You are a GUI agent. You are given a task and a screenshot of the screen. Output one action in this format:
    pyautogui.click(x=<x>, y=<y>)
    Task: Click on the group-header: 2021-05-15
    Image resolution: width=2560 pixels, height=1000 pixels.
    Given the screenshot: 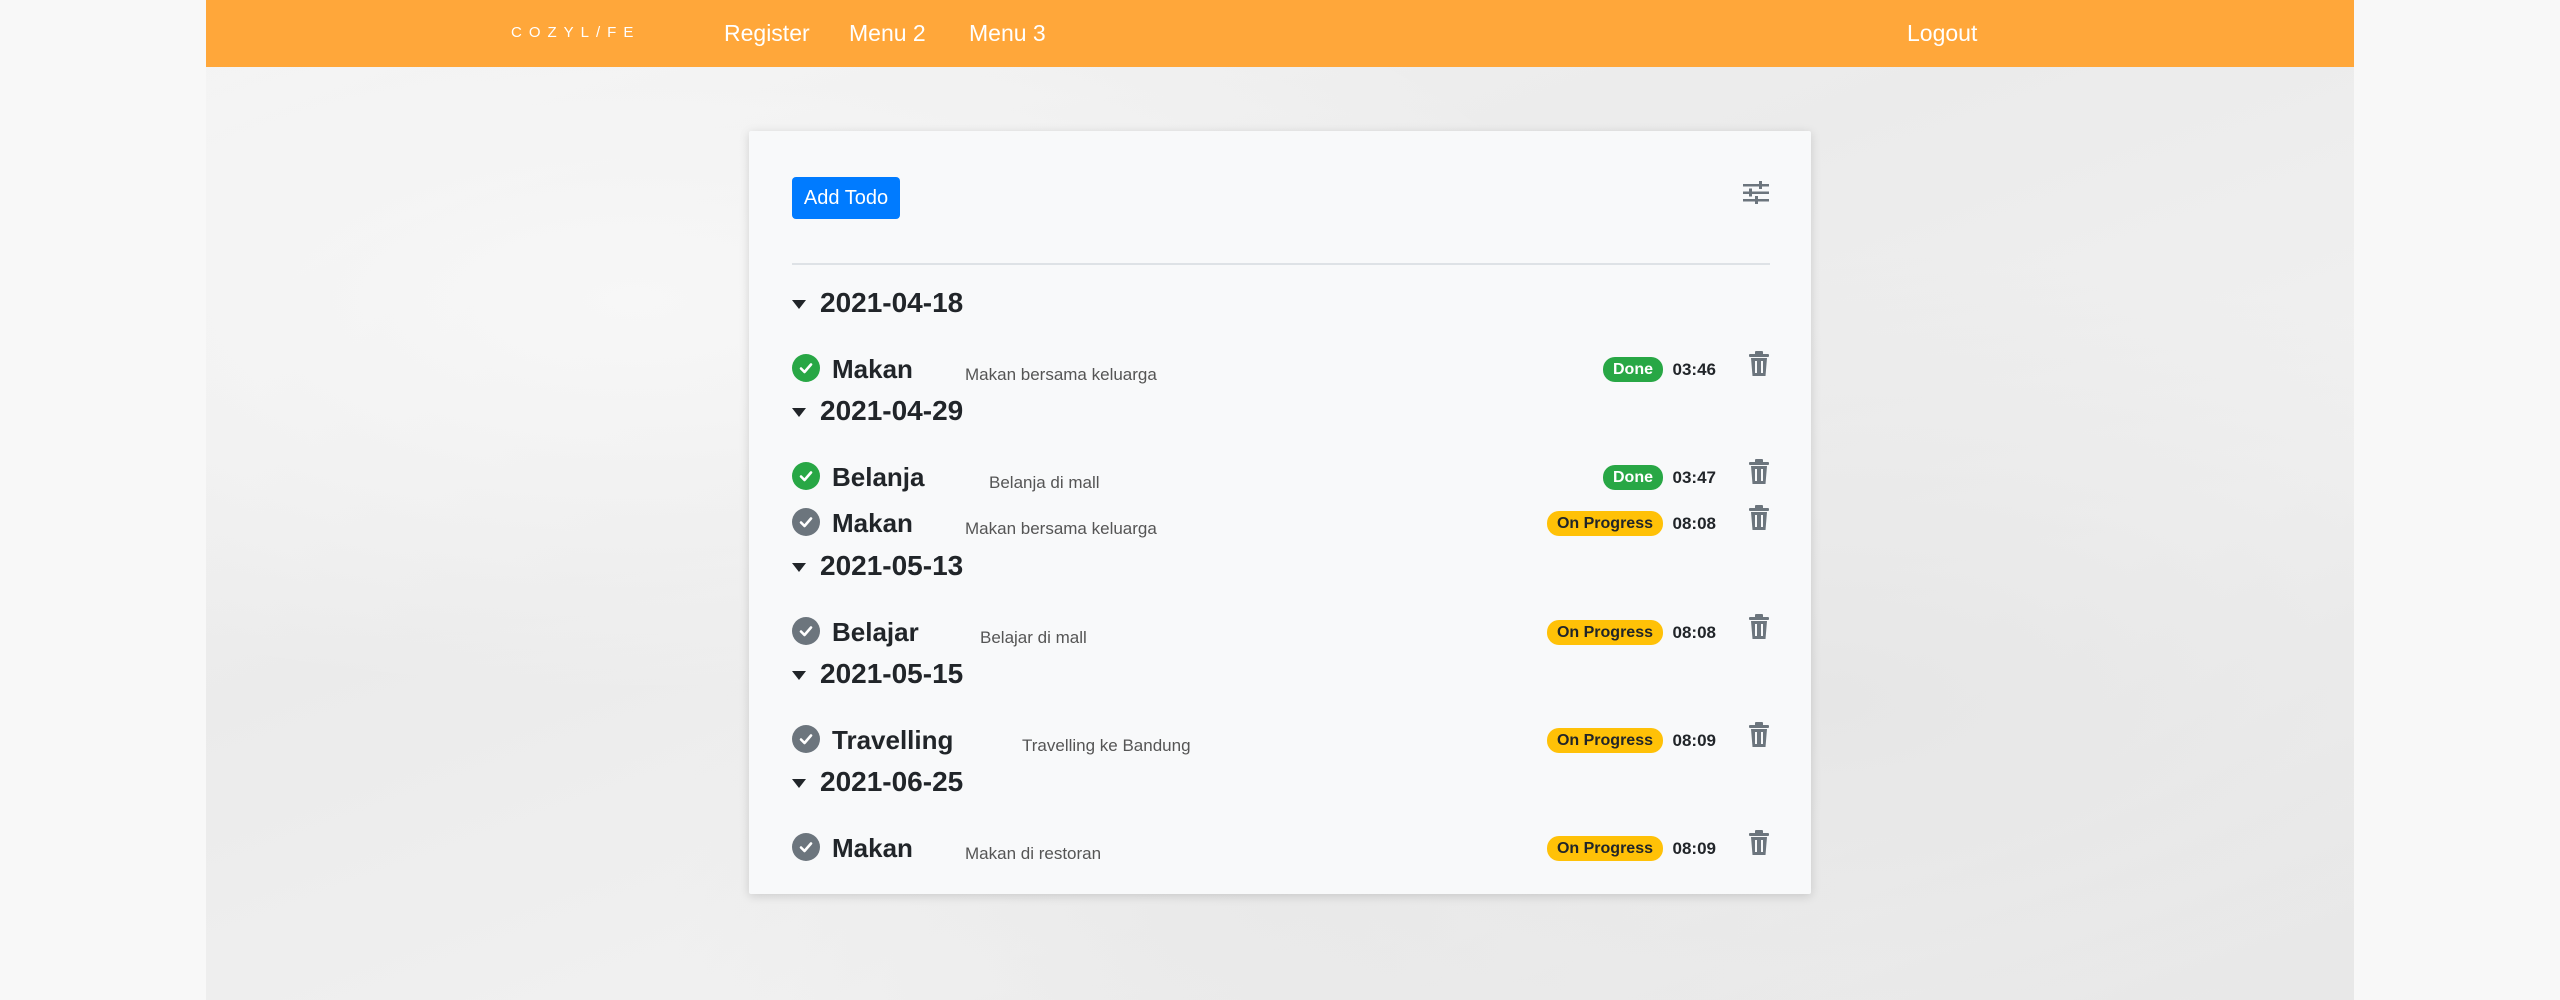 What is the action you would take?
    pyautogui.click(x=877, y=674)
    